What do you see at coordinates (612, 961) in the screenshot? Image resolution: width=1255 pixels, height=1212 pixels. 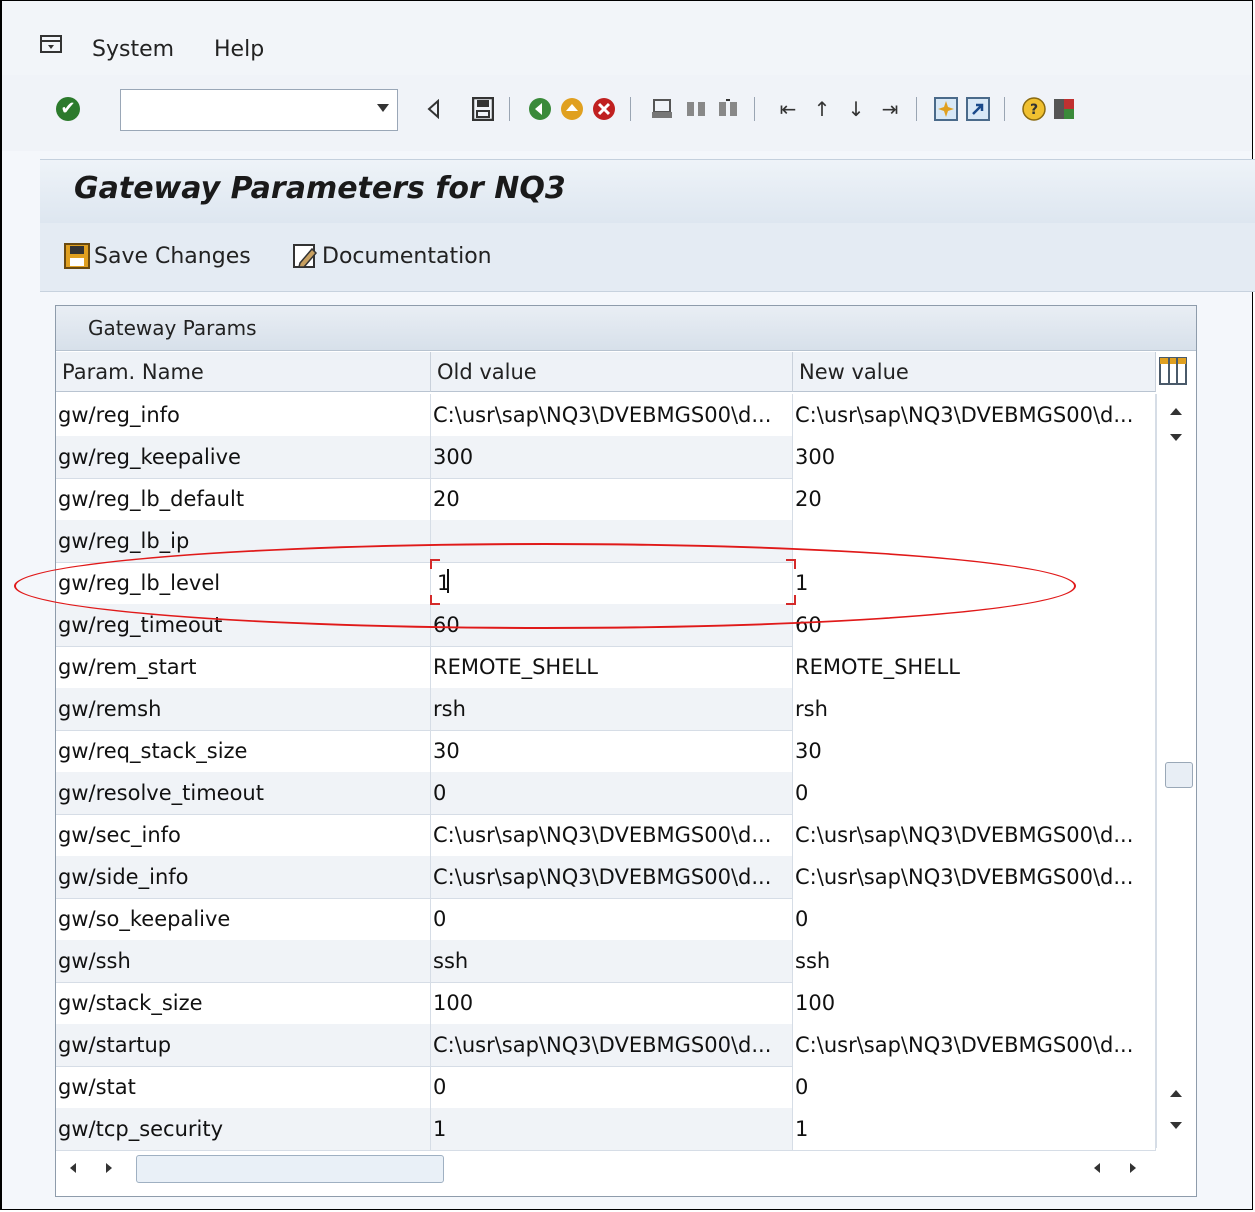 I see `old-value-cell: ssh` at bounding box center [612, 961].